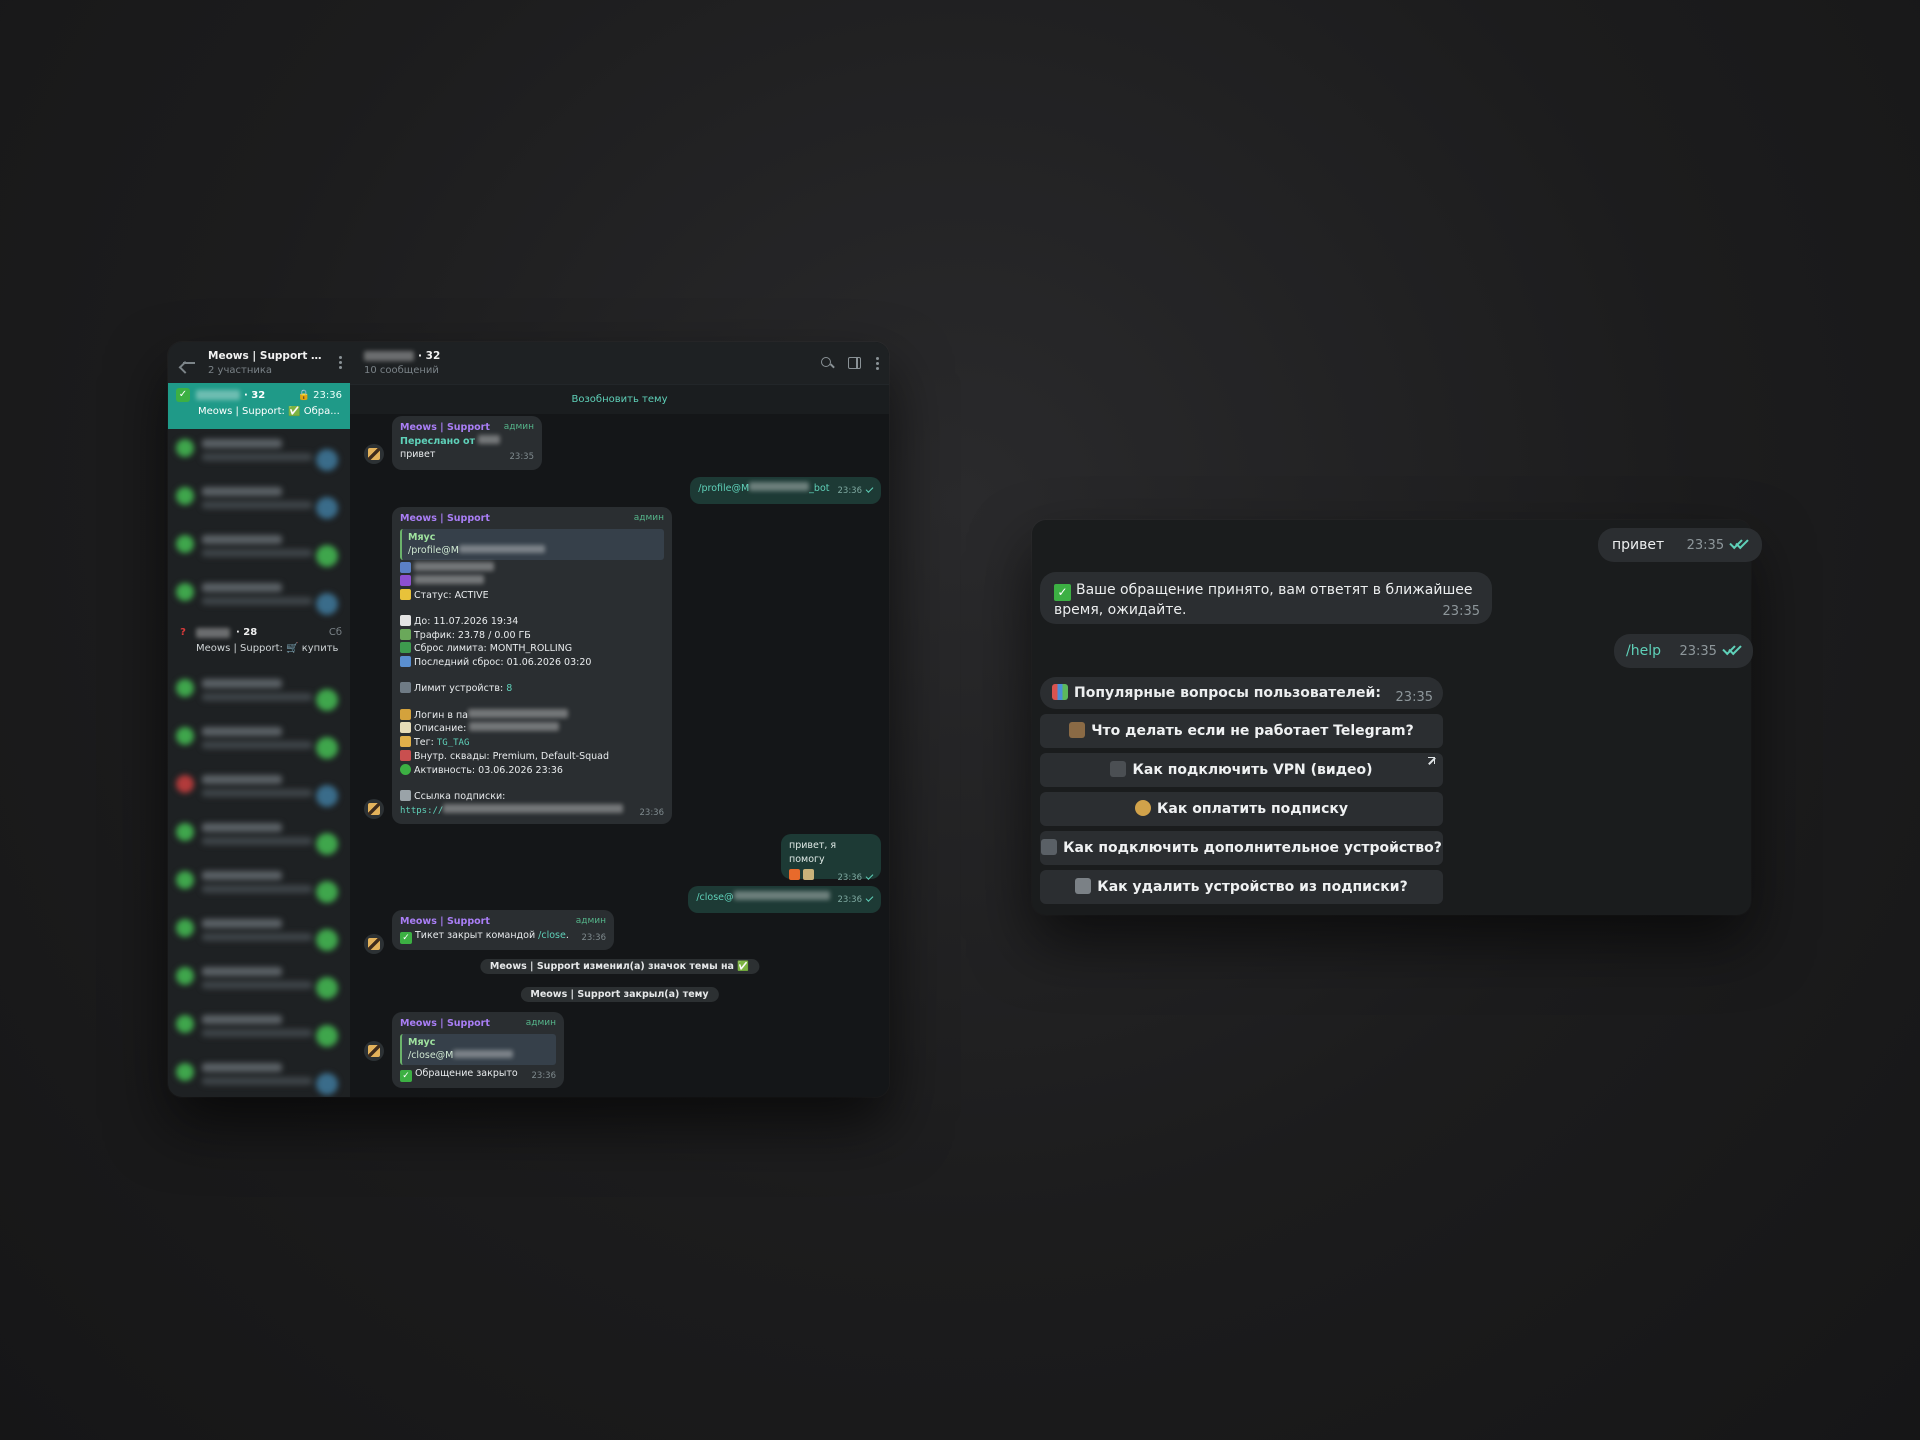  What do you see at coordinates (1431, 760) in the screenshot?
I see `external-link-icon` at bounding box center [1431, 760].